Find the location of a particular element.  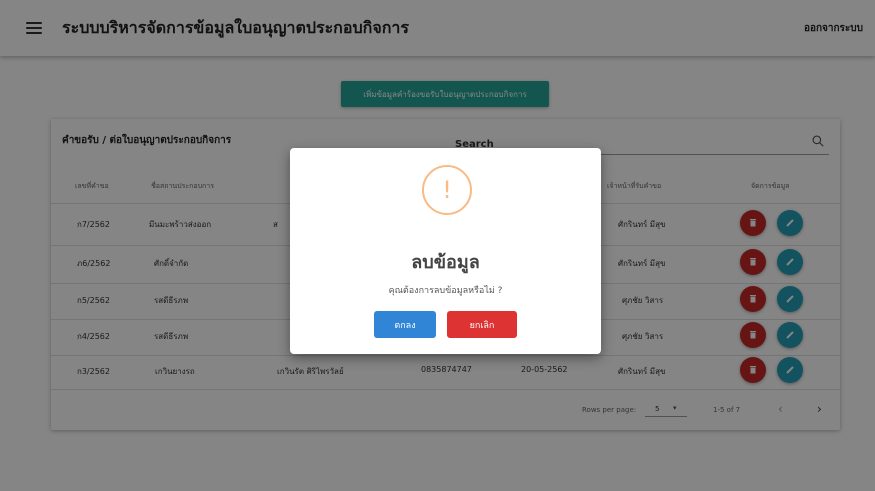

dialog-message: คุณต้องการลบข้อมูลหรือไม่ ? is located at coordinates (445, 291).